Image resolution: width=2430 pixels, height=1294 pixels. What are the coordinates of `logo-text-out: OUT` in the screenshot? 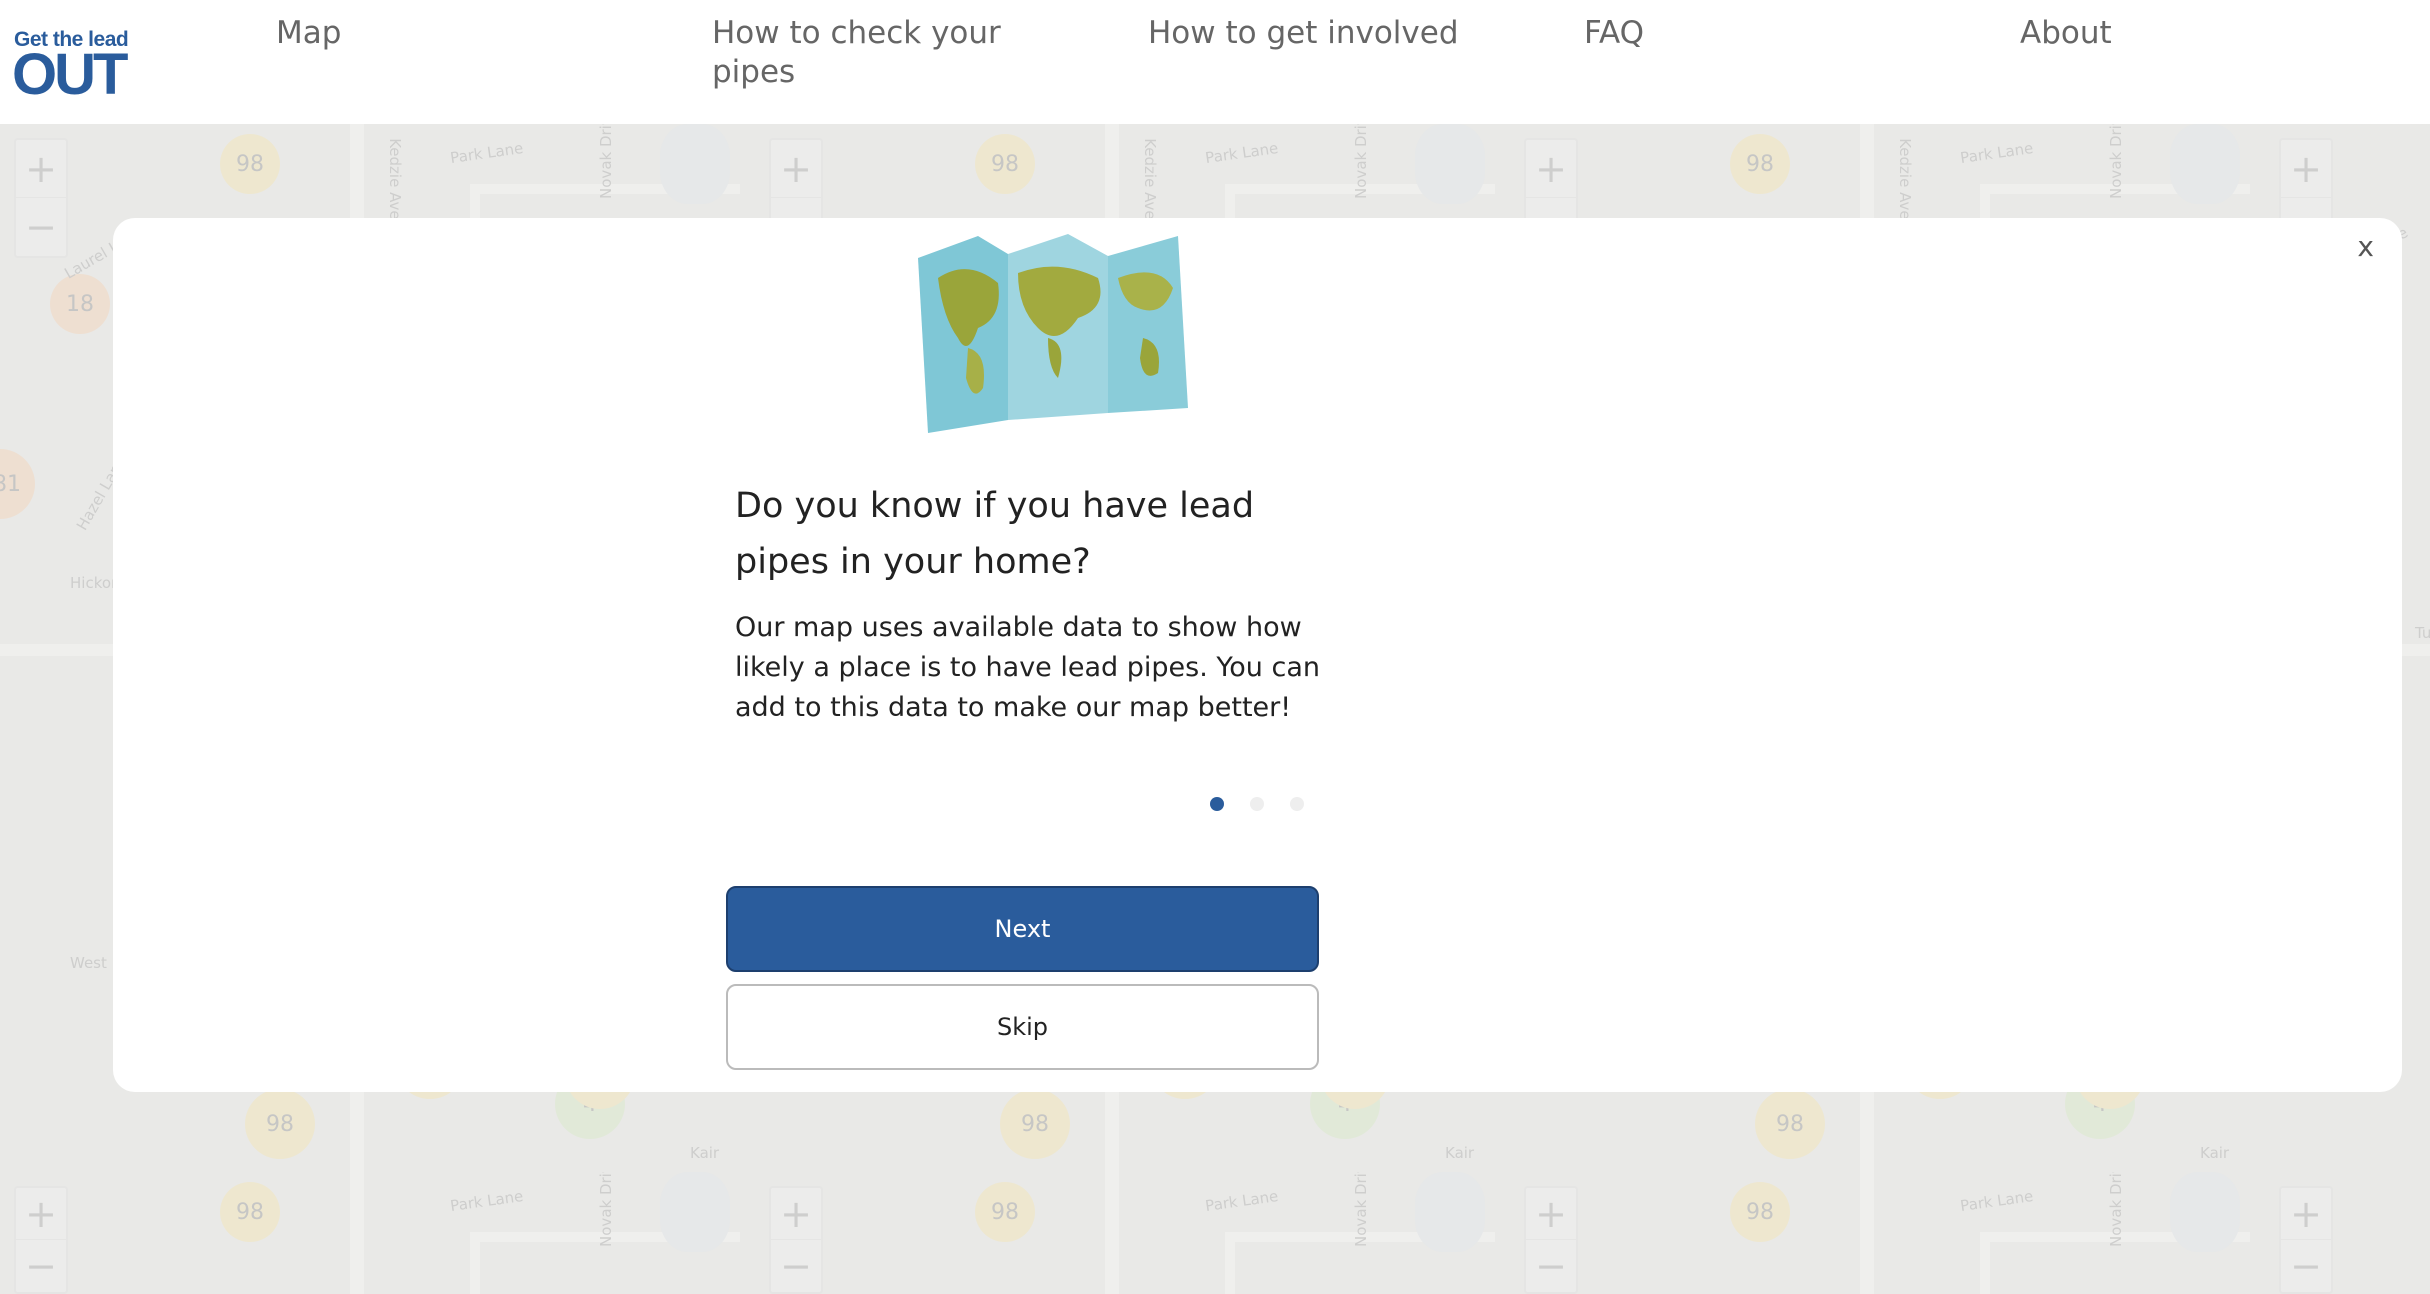 It's located at (70, 74).